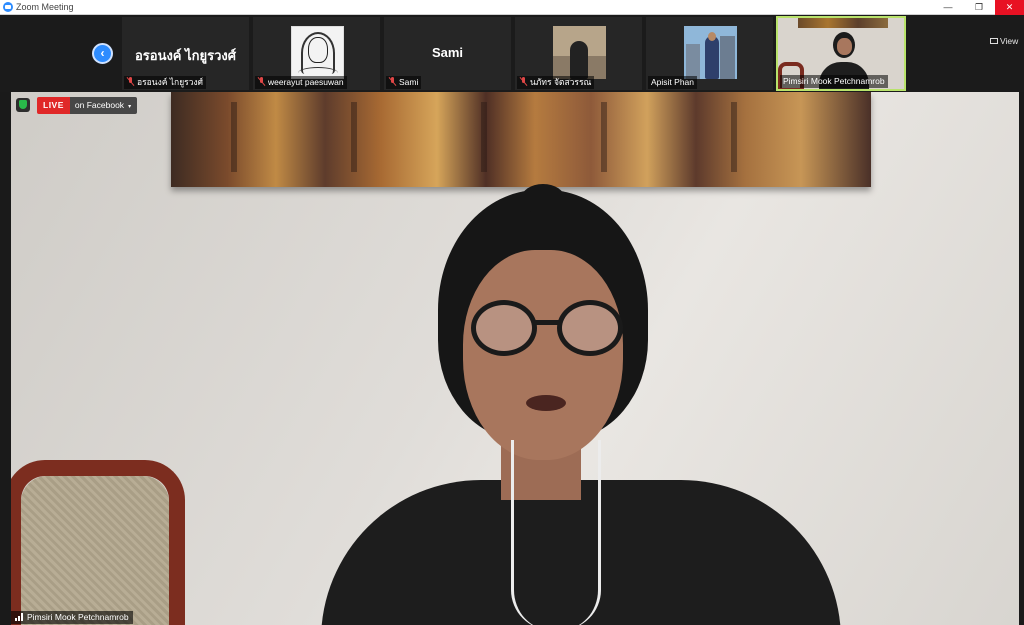 The image size is (1024, 625). What do you see at coordinates (23, 105) in the screenshot?
I see `security-shield-icon` at bounding box center [23, 105].